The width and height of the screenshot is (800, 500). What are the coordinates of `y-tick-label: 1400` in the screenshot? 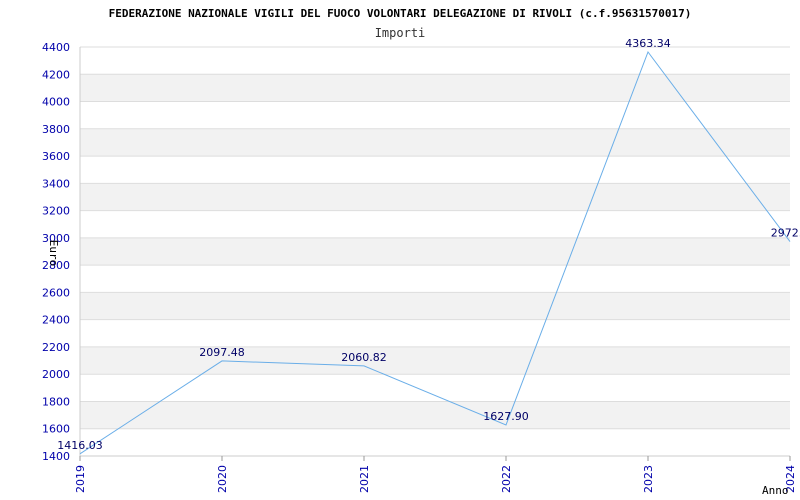 It's located at (56, 456).